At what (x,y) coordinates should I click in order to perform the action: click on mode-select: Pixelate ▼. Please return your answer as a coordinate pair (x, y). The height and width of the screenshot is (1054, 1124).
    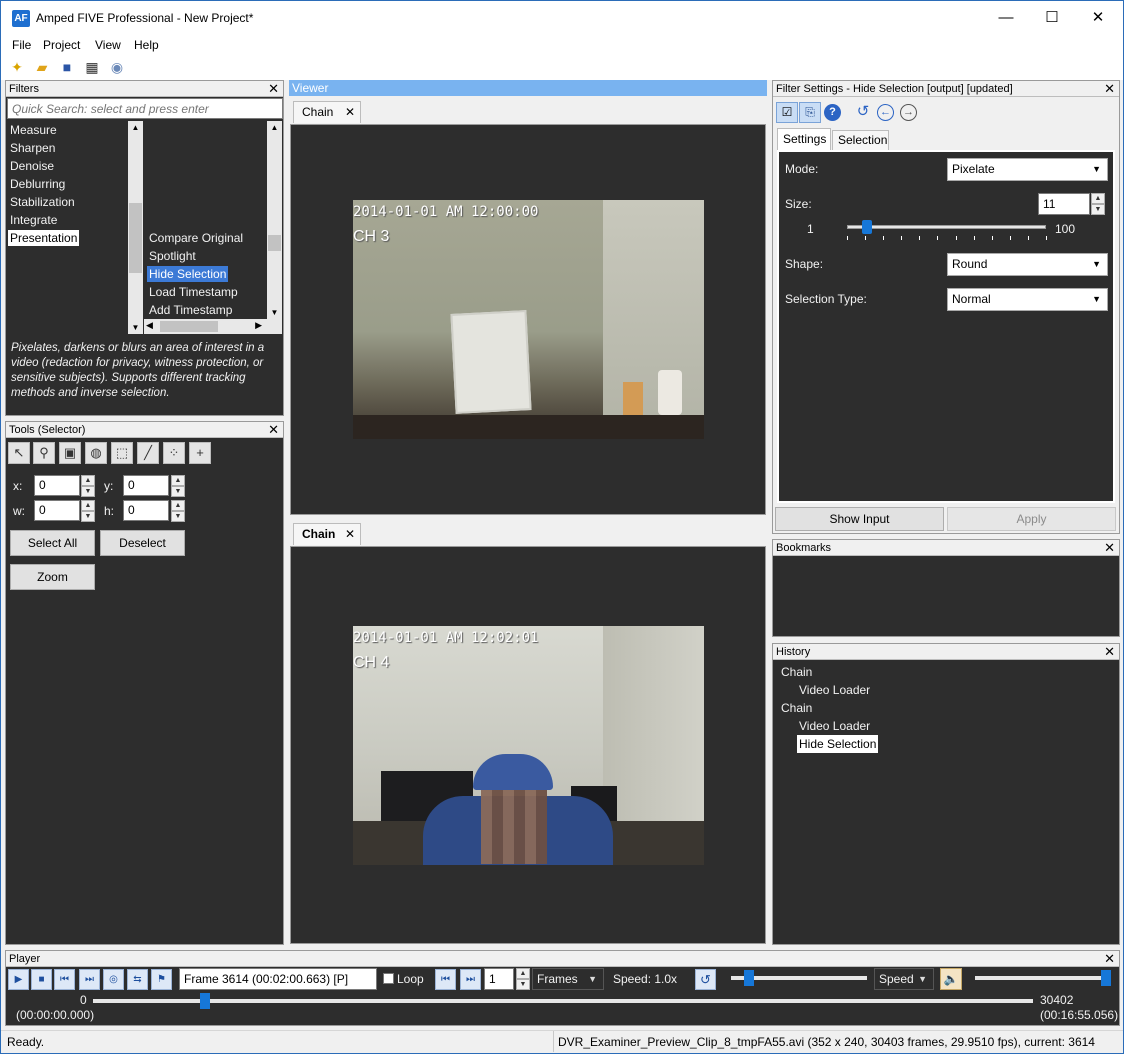
    Looking at the image, I should click on (1027, 169).